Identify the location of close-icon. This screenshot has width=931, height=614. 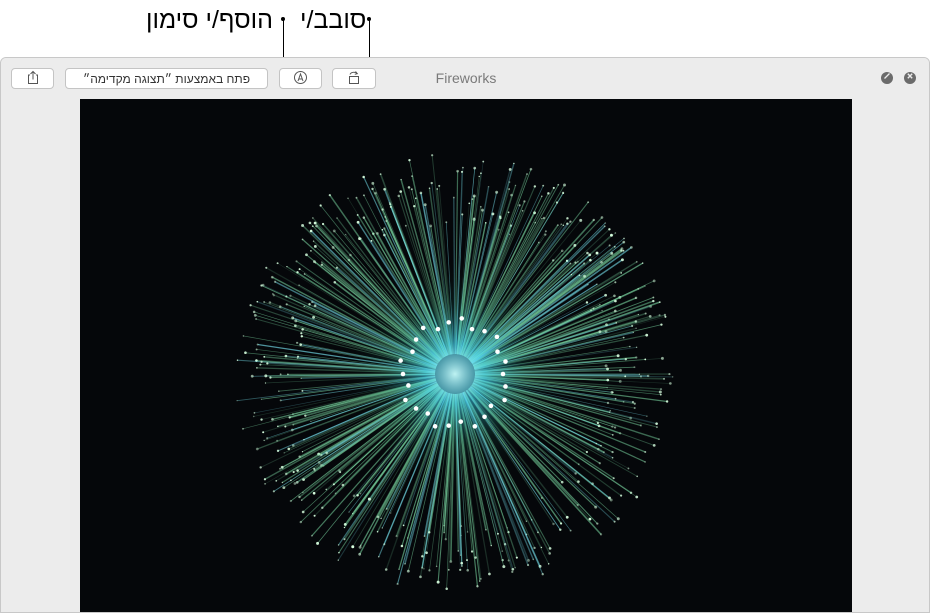
(910, 78).